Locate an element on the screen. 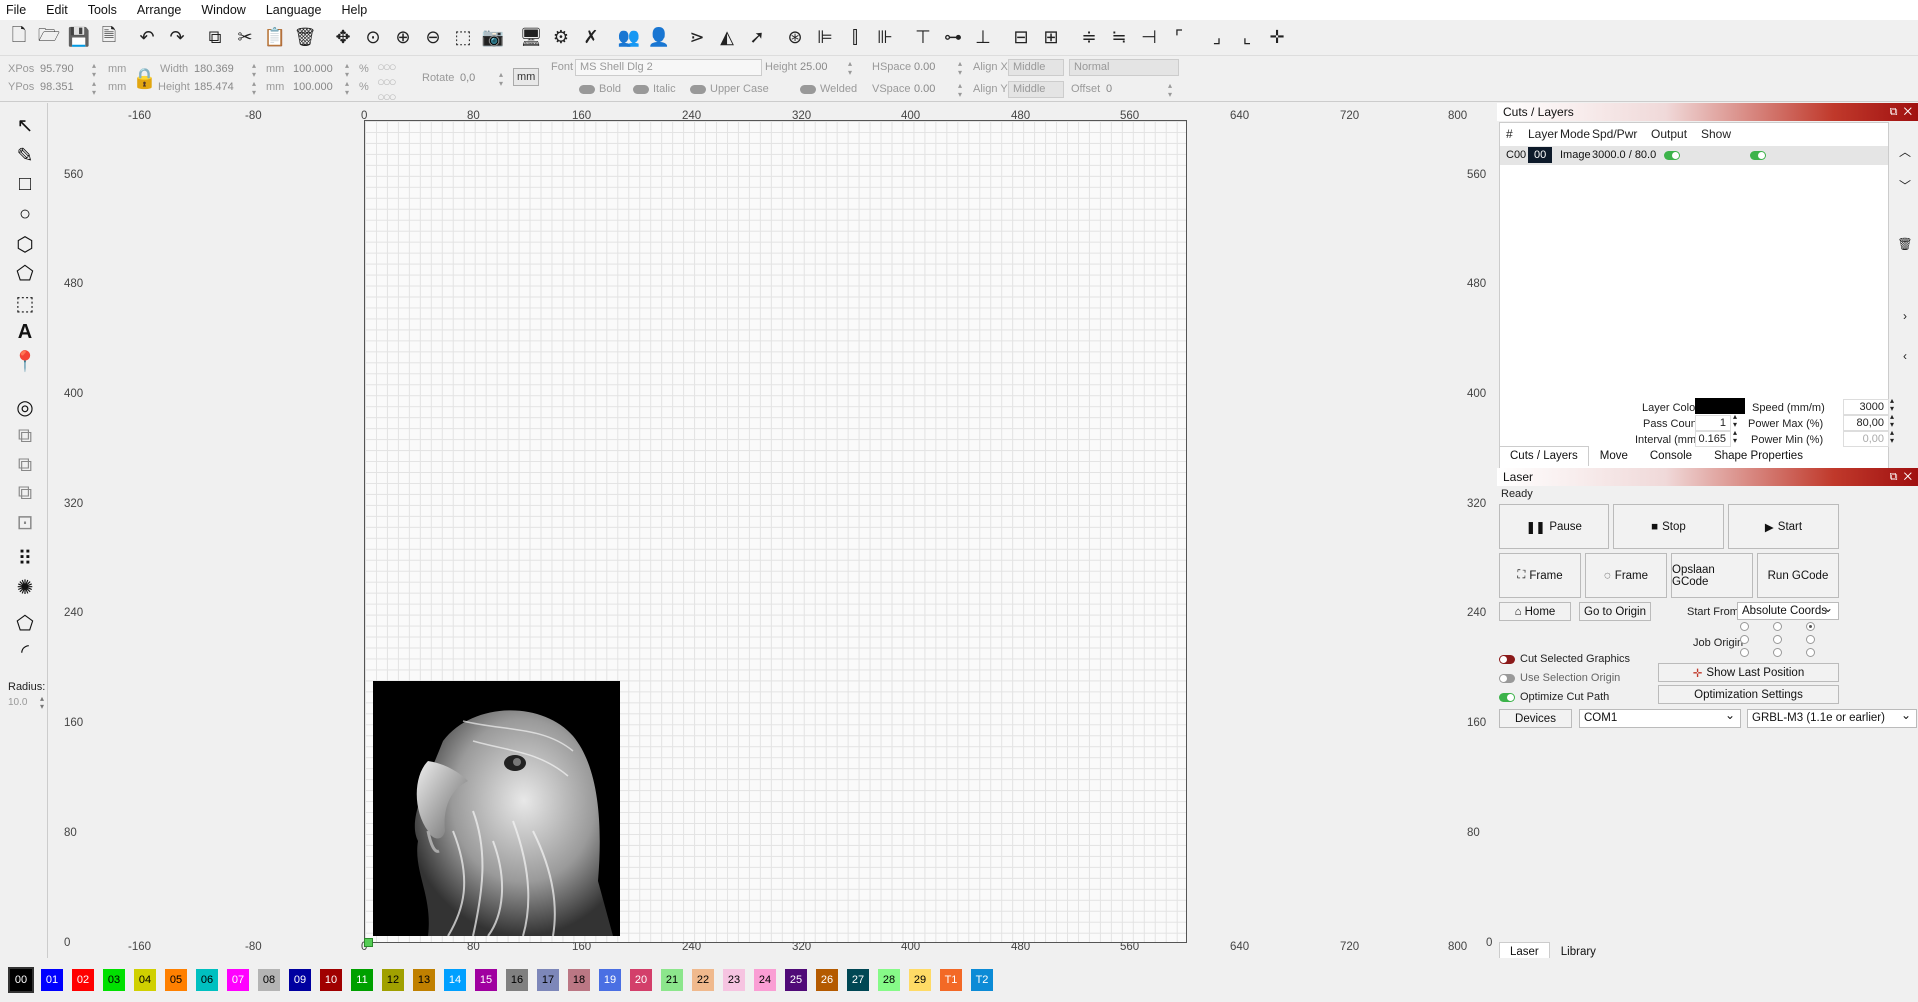 Image resolution: width=1918 pixels, height=1002 pixels. palette-swatch: 00 is located at coordinates (21, 980).